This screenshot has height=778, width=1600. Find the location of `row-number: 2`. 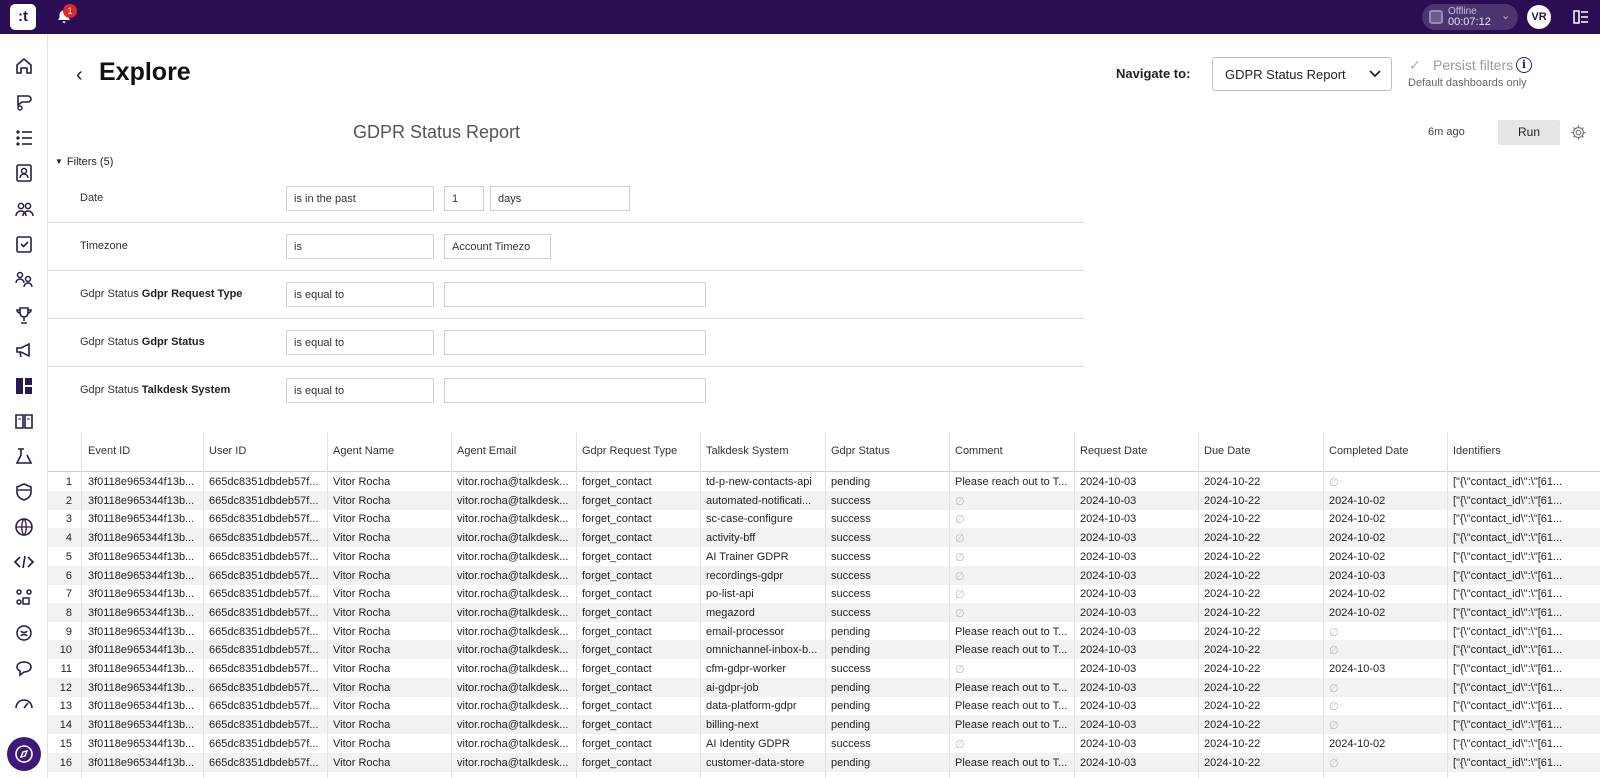

row-number: 2 is located at coordinates (68, 500).